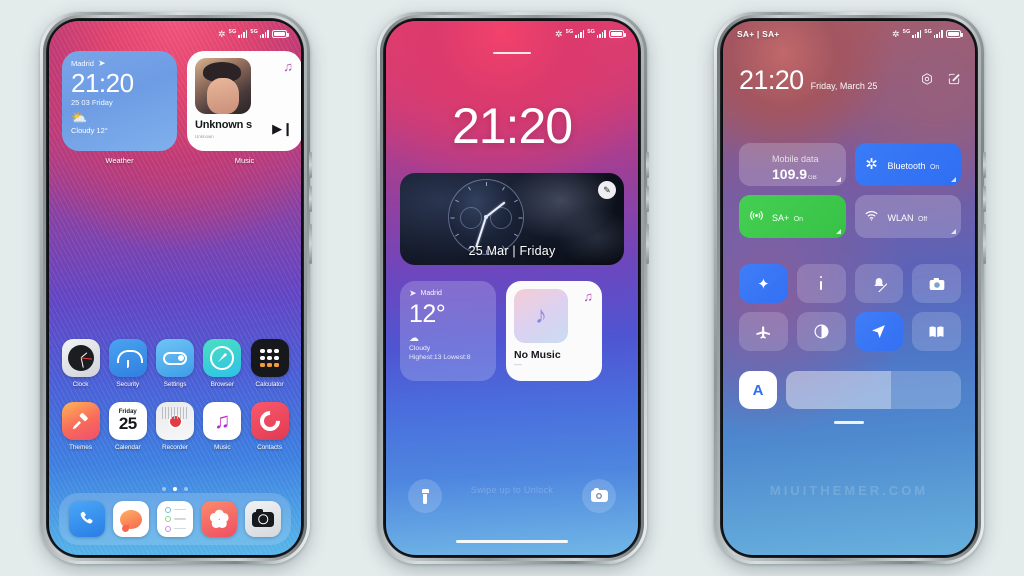 The image size is (1024, 576). Describe the element at coordinates (244, 101) in the screenshot. I see `music-widget: ♫ Unknown s Unknown ▶❙` at that location.